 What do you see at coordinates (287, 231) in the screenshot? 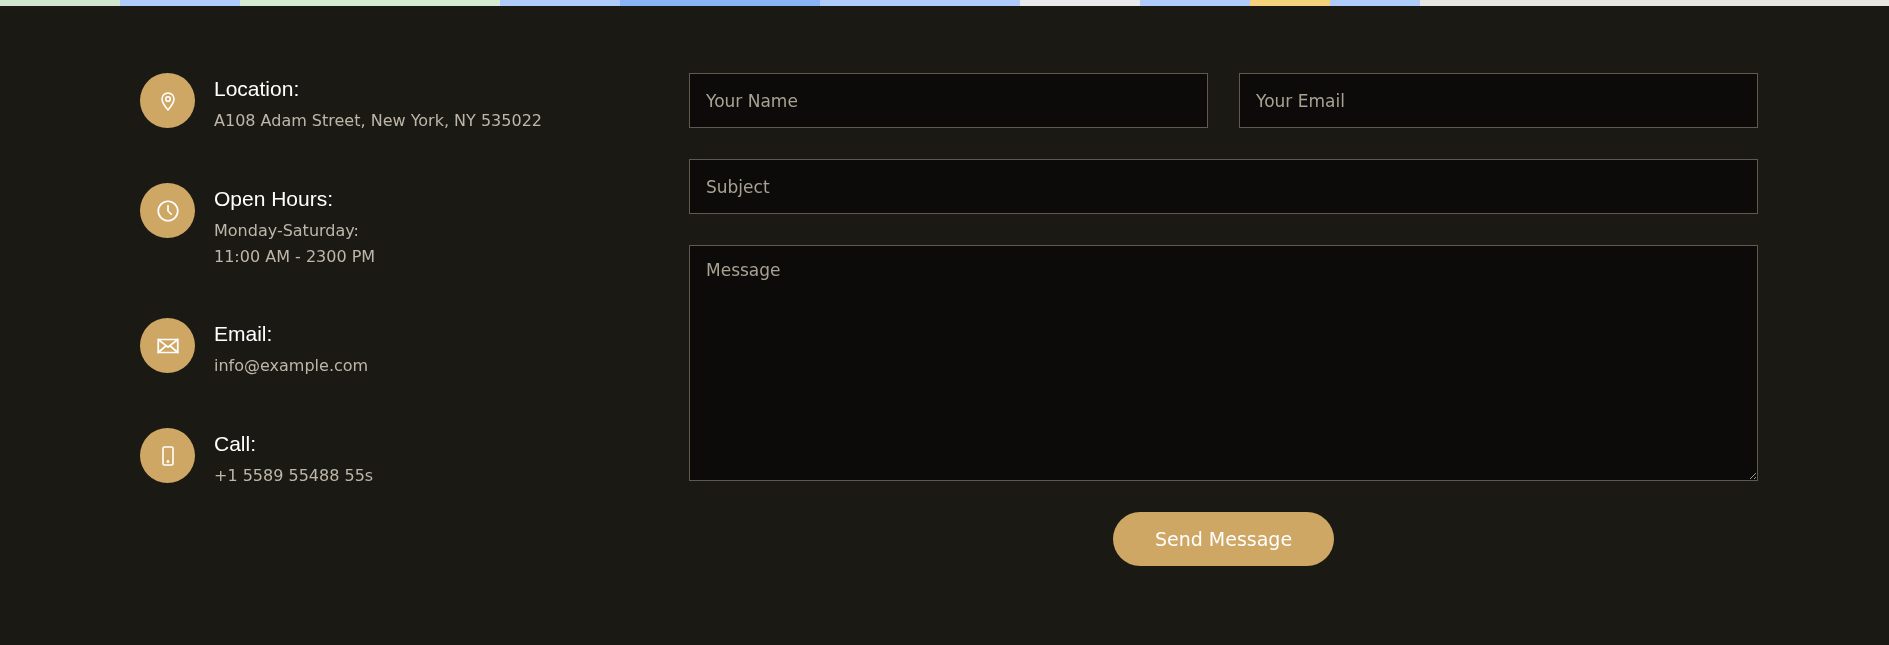
I see `info-text: Monday-Saturday:` at bounding box center [287, 231].